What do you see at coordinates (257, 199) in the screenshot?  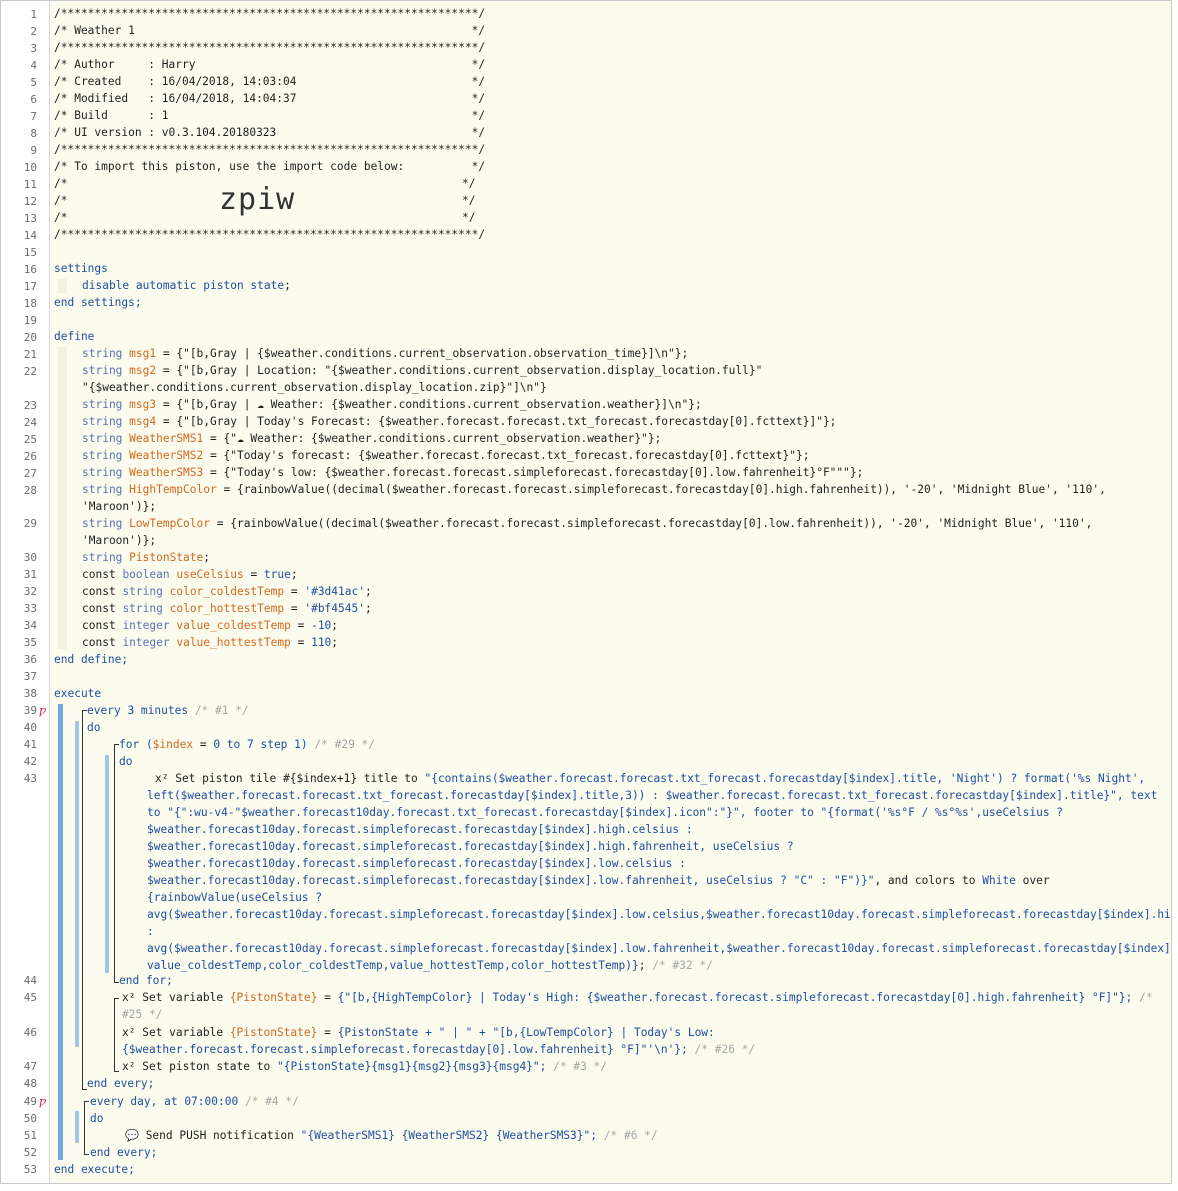 I see `import-code: zpiw` at bounding box center [257, 199].